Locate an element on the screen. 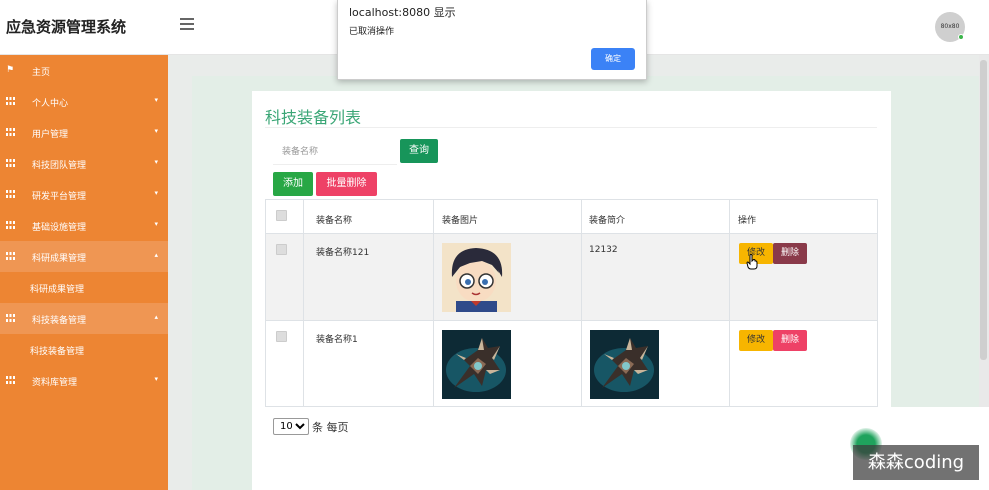 The image size is (989, 490). hand-cursor-icon is located at coordinates (752, 262).